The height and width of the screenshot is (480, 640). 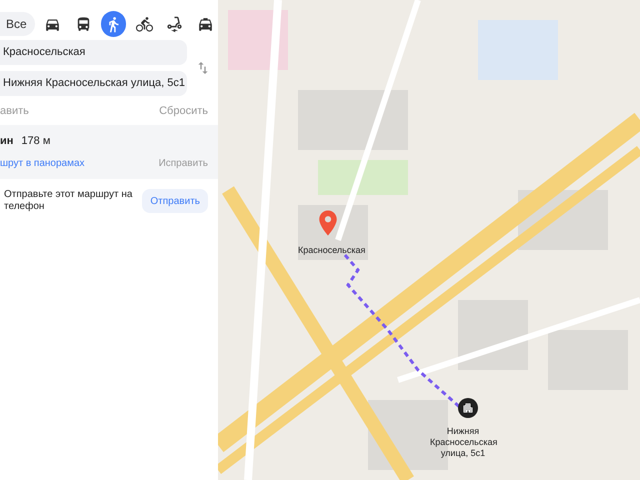 What do you see at coordinates (7, 142) in the screenshot?
I see `route-duration: ин` at bounding box center [7, 142].